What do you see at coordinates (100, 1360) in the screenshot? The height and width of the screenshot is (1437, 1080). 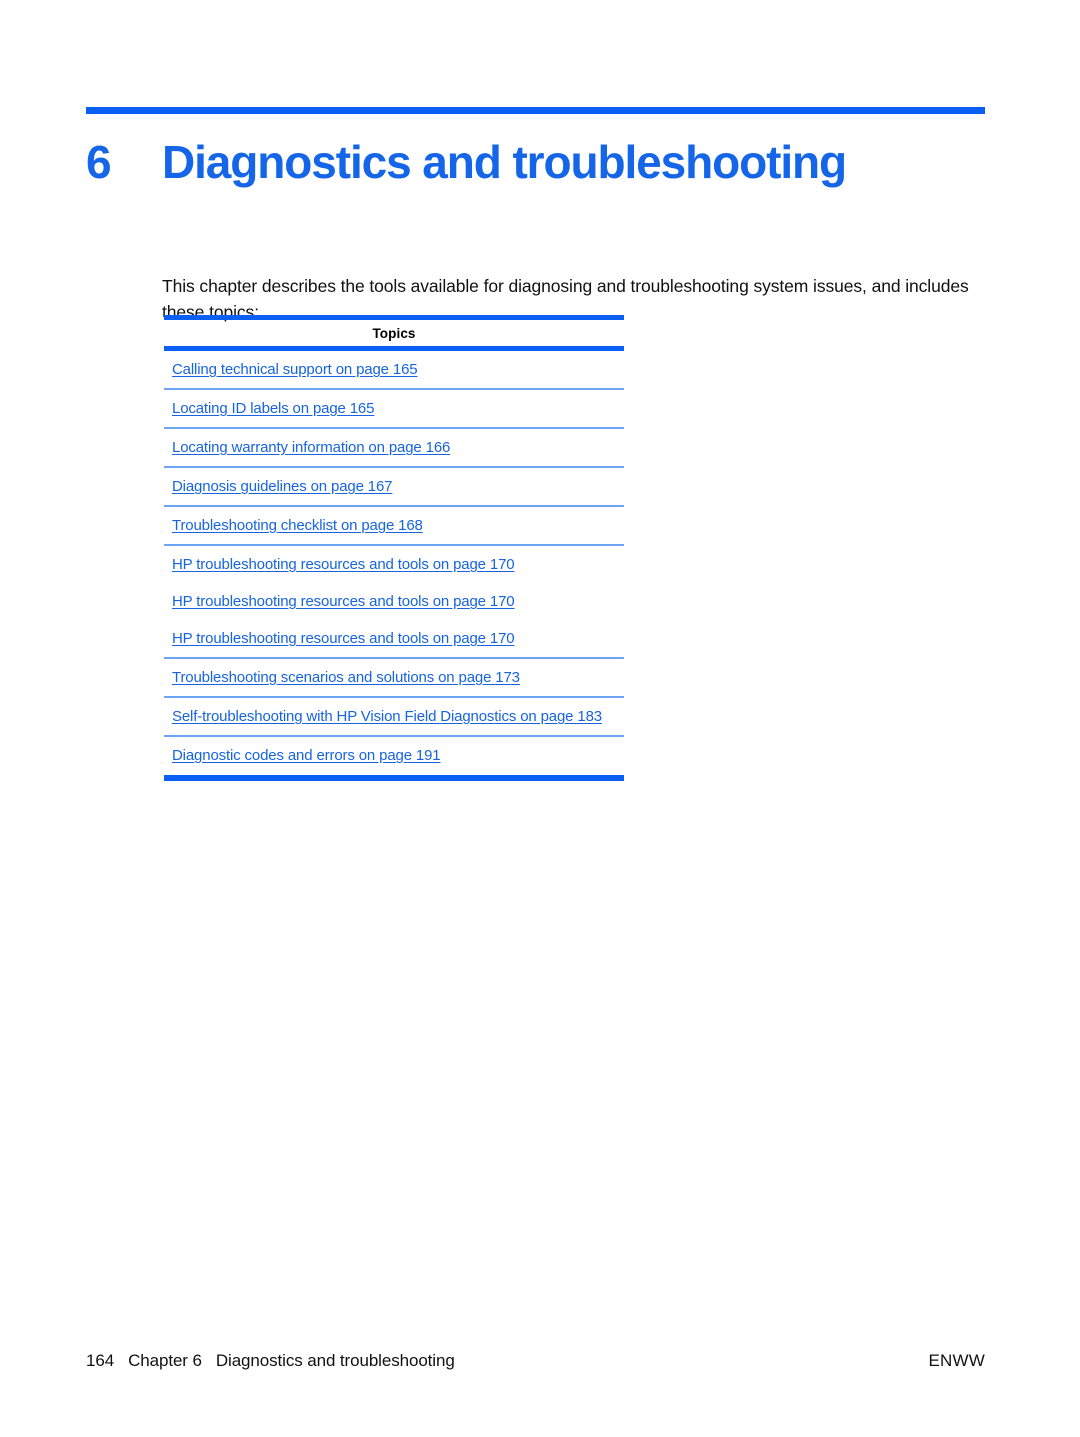 I see `footer-page-number: 164` at bounding box center [100, 1360].